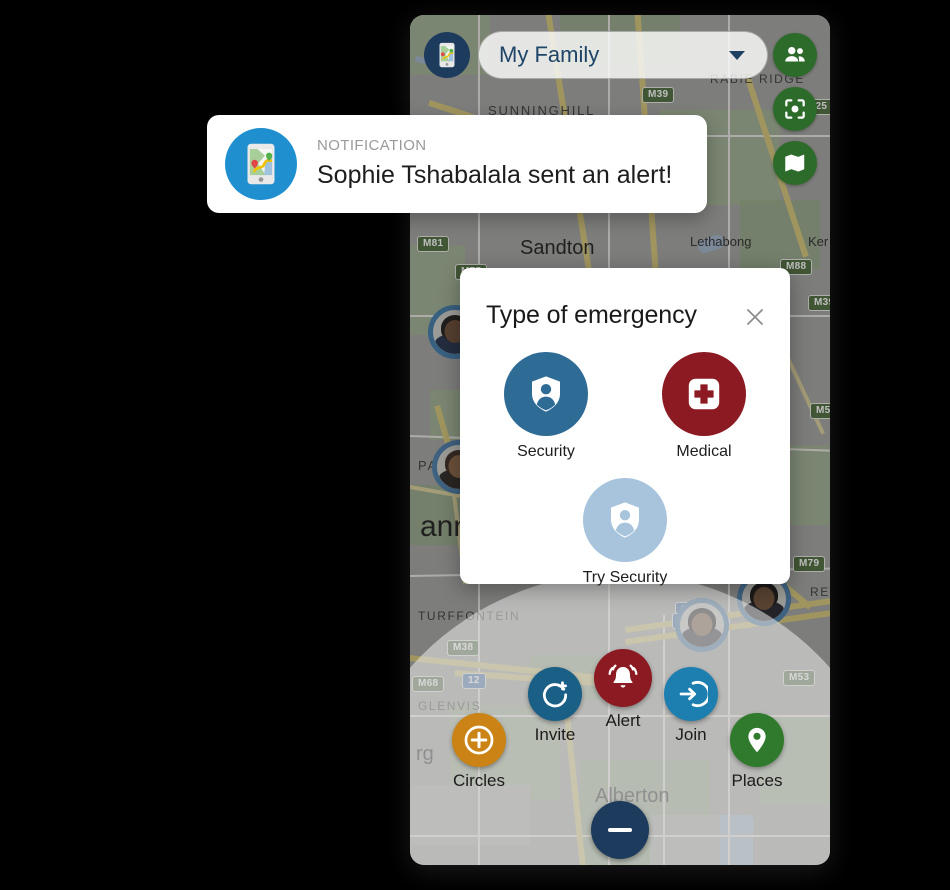 The height and width of the screenshot is (890, 950). Describe the element at coordinates (625, 577) in the screenshot. I see `emergency-option-try-security-label: Try Security` at that location.